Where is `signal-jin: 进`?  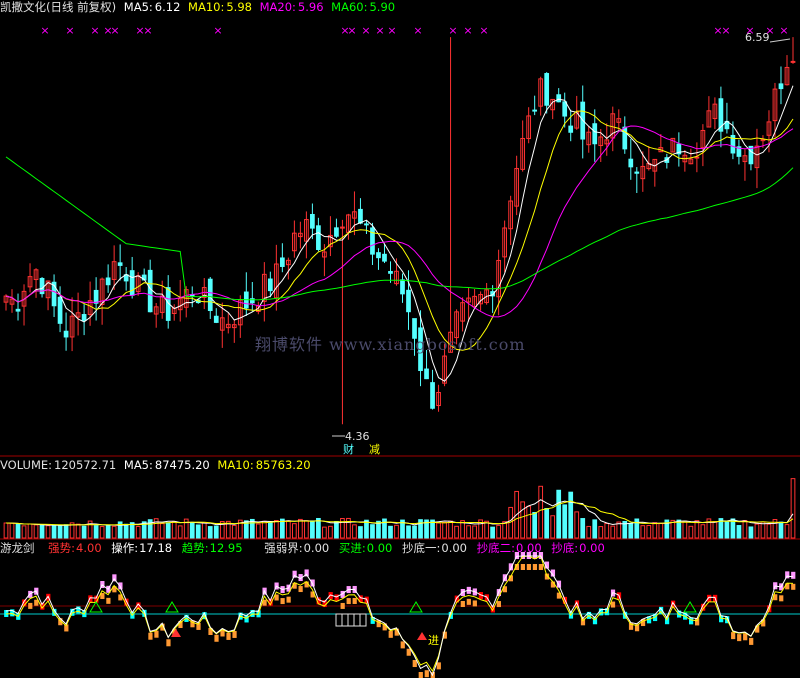 signal-jin: 进 is located at coordinates (433, 640).